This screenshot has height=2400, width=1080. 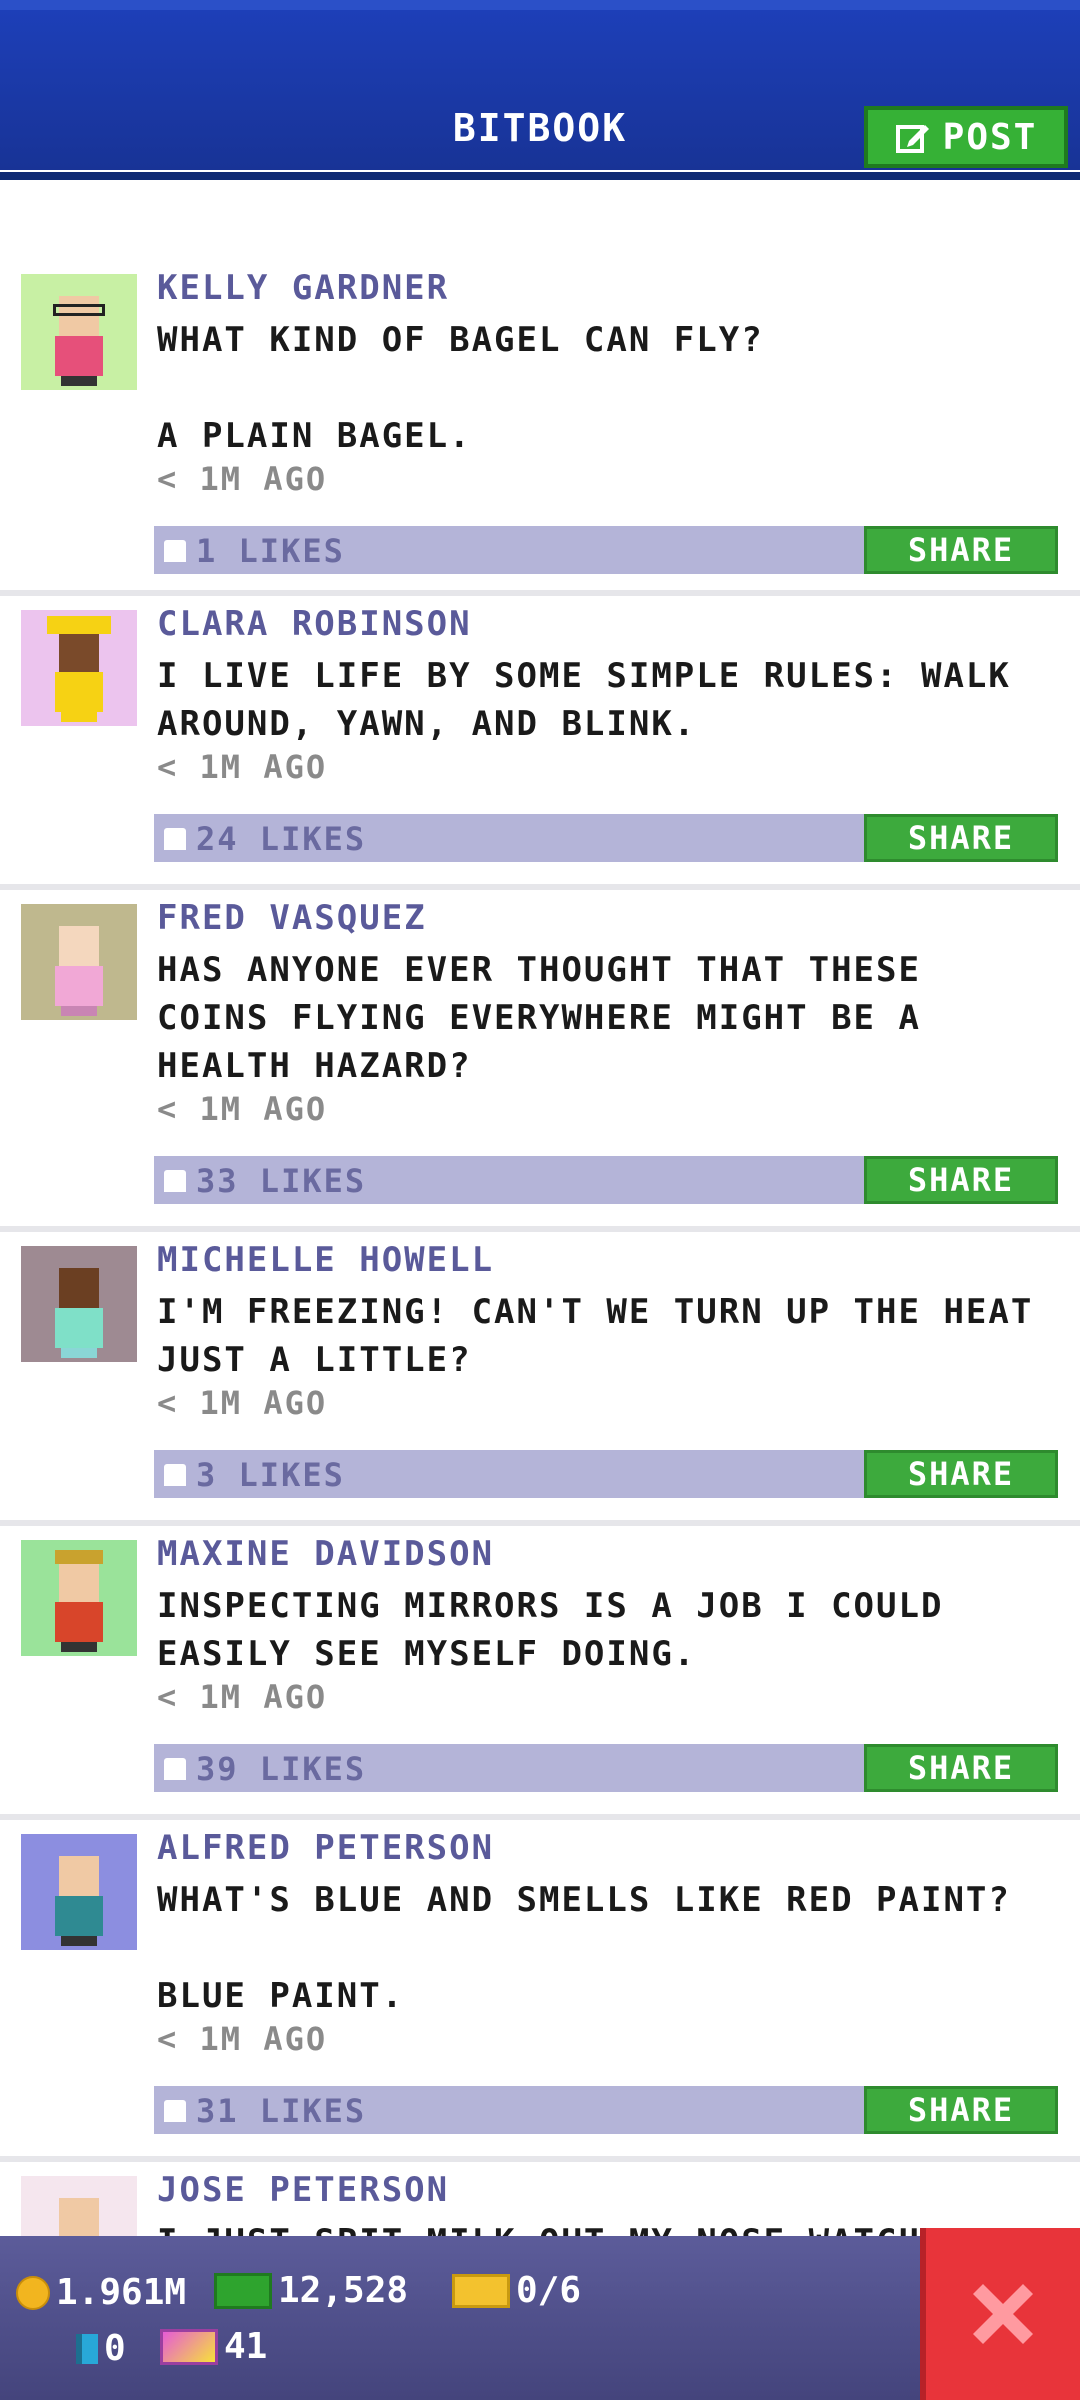 I want to click on cubes-stat: 0, so click(x=101, y=2348).